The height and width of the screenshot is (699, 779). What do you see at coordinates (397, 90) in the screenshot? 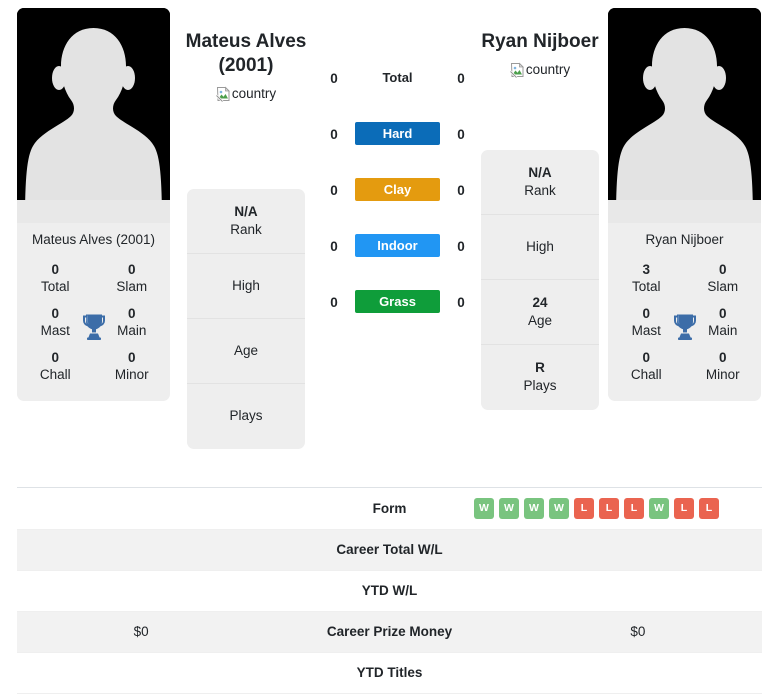
I see `surface-row-total: 0 Total 0` at bounding box center [397, 90].